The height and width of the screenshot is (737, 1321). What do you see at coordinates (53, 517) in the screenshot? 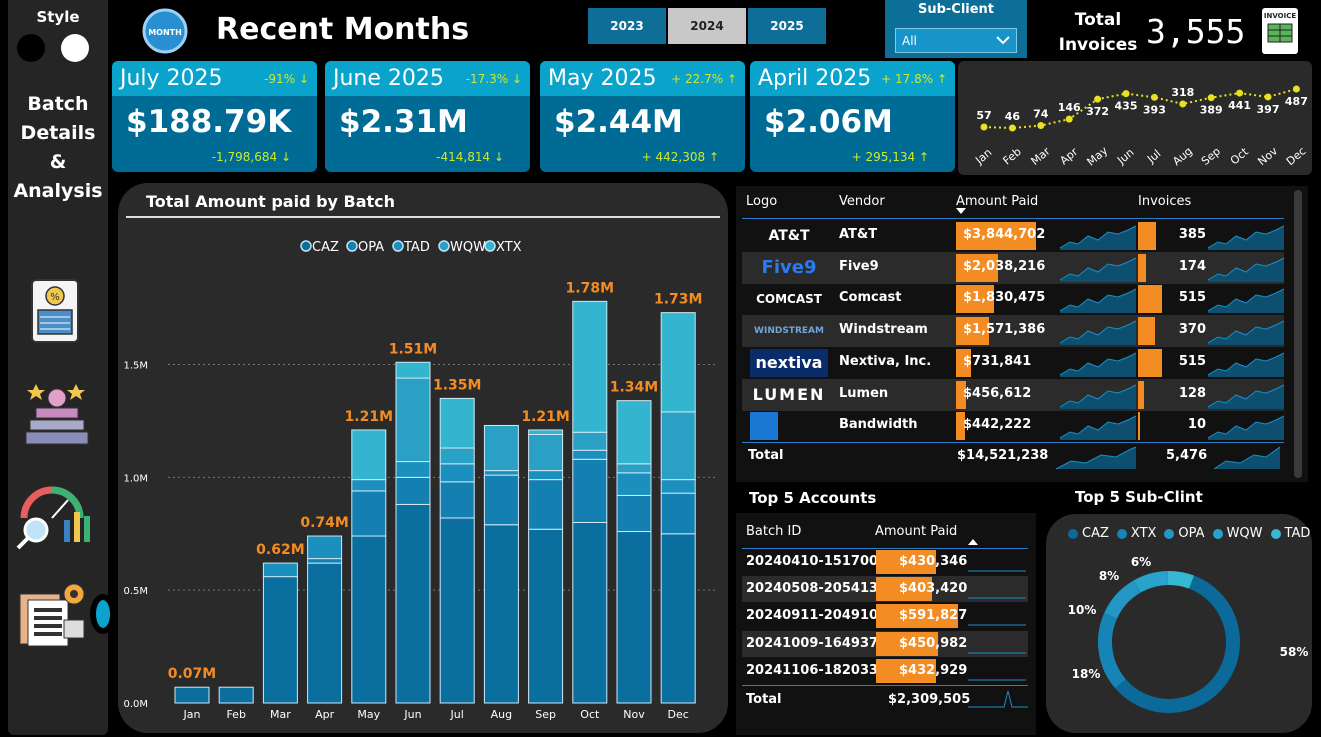
I see `analytics-gauge-icon` at bounding box center [53, 517].